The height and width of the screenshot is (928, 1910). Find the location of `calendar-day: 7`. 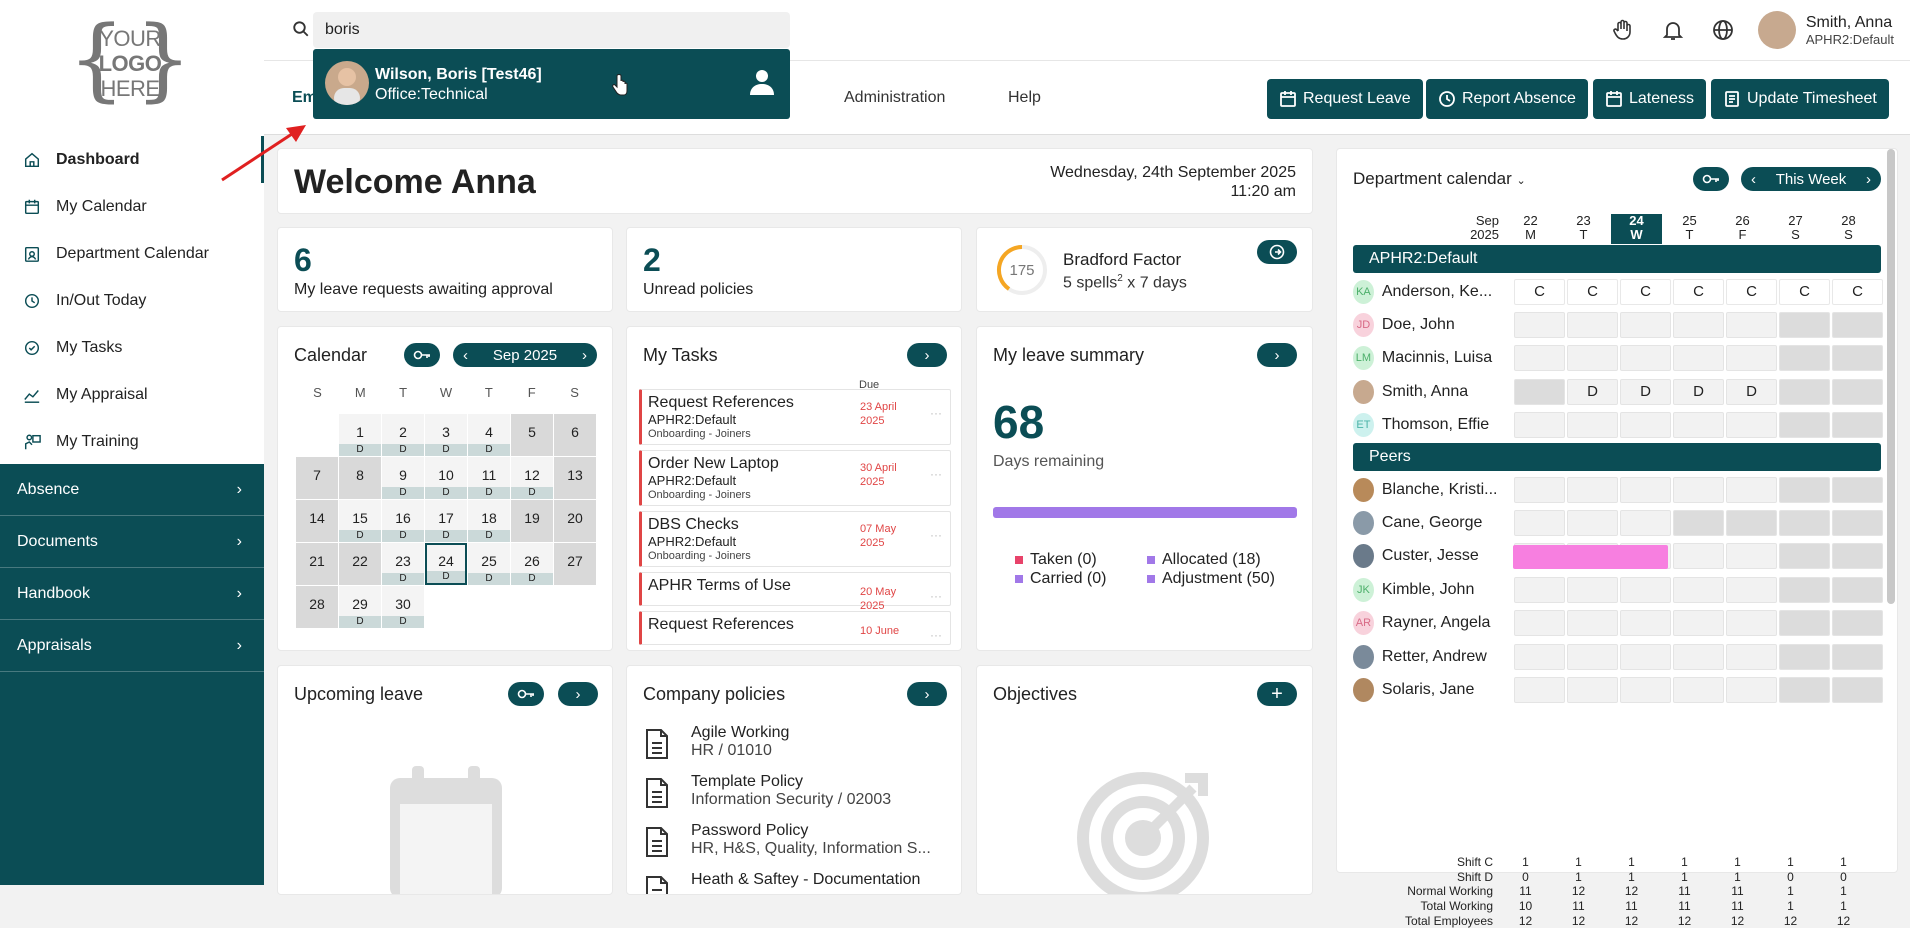

calendar-day: 7 is located at coordinates (317, 478).